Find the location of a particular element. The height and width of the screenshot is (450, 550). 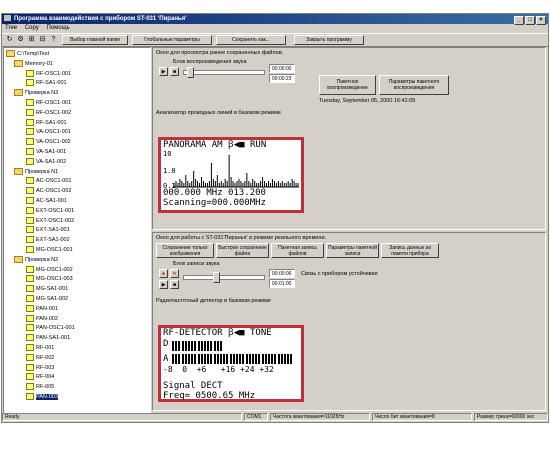

tree-file-item: RF-001 is located at coordinates (40, 348).